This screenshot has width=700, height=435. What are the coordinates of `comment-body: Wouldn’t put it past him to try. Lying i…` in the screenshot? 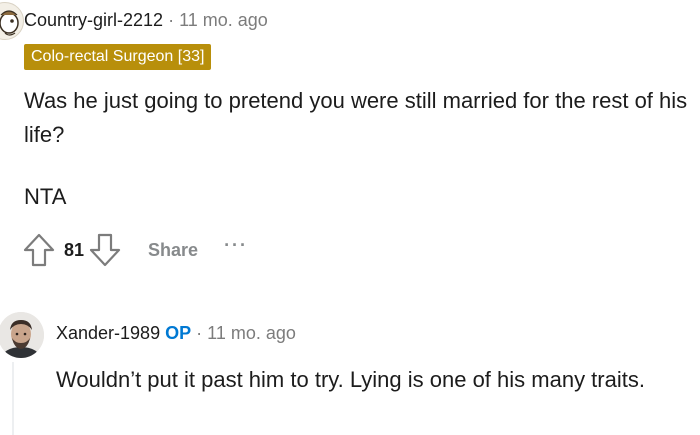 It's located at (350, 379).